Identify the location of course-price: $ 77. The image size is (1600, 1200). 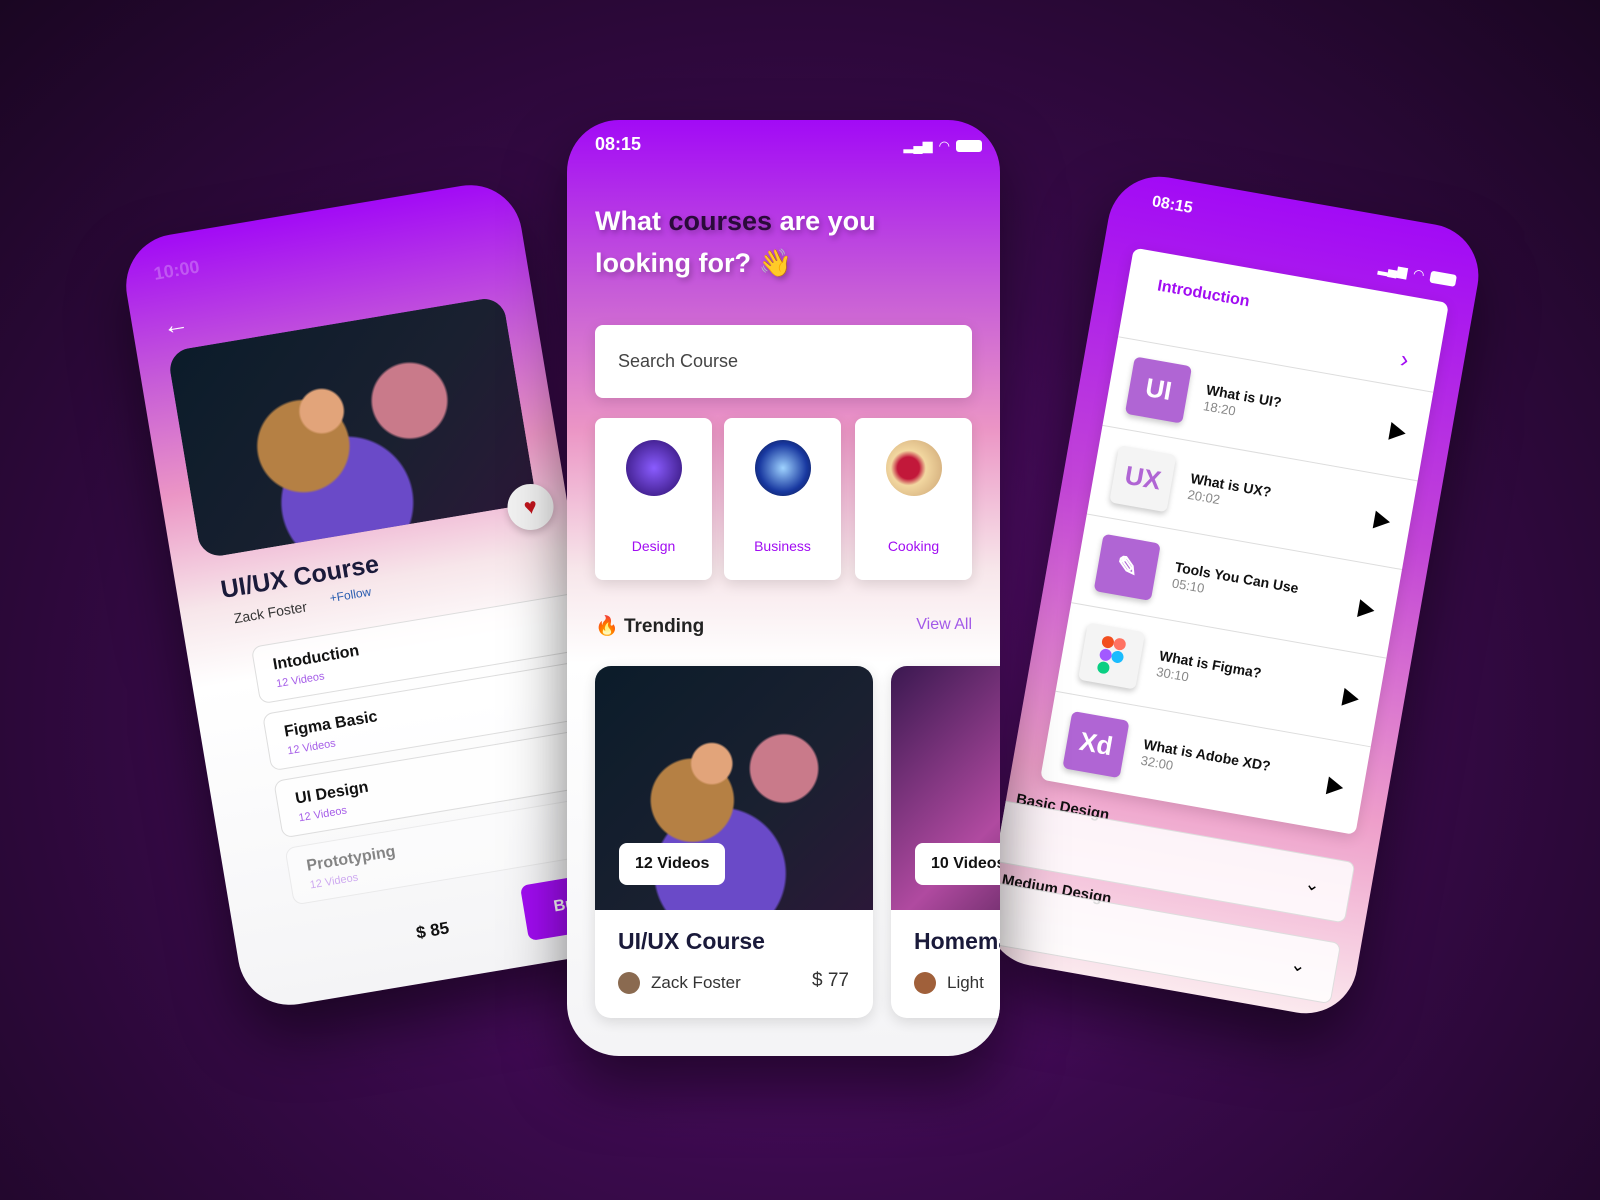
(830, 980).